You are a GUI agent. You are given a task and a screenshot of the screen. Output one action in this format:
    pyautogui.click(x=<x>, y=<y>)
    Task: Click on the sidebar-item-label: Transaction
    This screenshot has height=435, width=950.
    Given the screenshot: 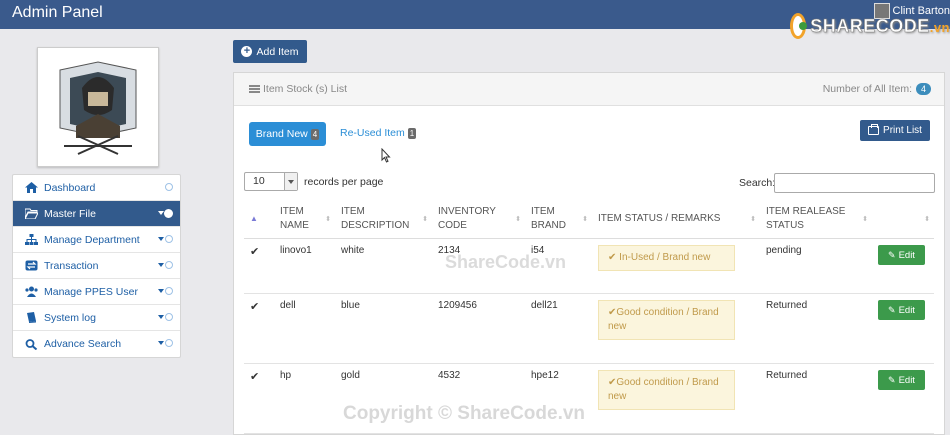 What is the action you would take?
    pyautogui.click(x=71, y=265)
    